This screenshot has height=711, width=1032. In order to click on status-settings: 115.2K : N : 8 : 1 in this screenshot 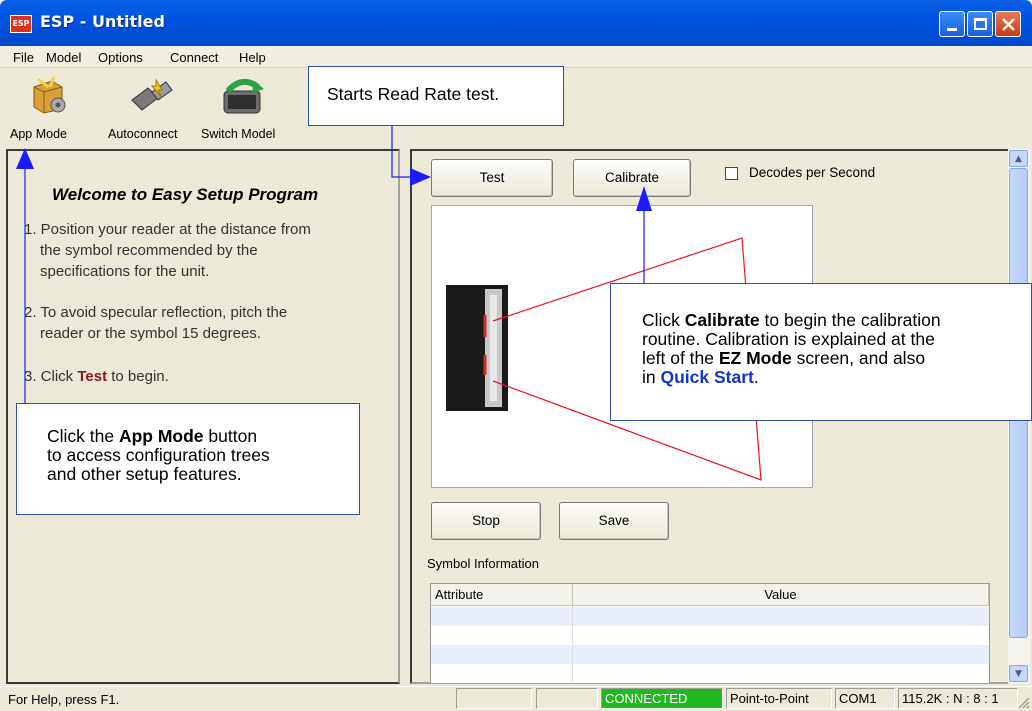, I will do `click(958, 698)`.